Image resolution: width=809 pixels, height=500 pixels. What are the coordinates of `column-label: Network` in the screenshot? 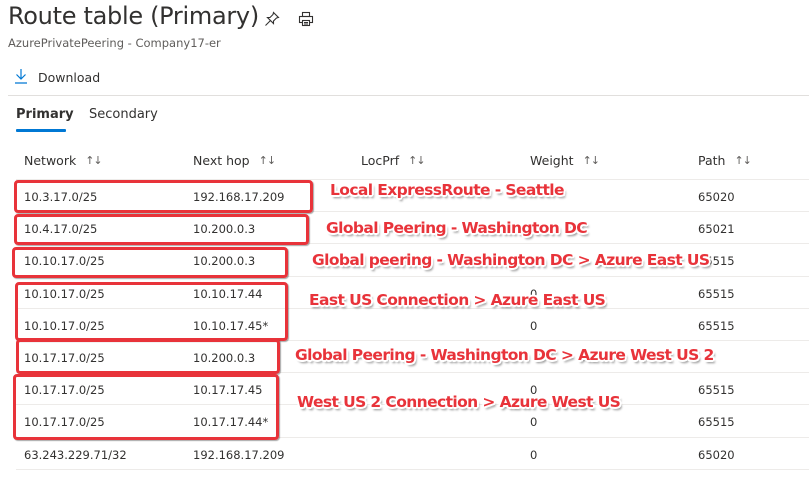 It's located at (50, 160).